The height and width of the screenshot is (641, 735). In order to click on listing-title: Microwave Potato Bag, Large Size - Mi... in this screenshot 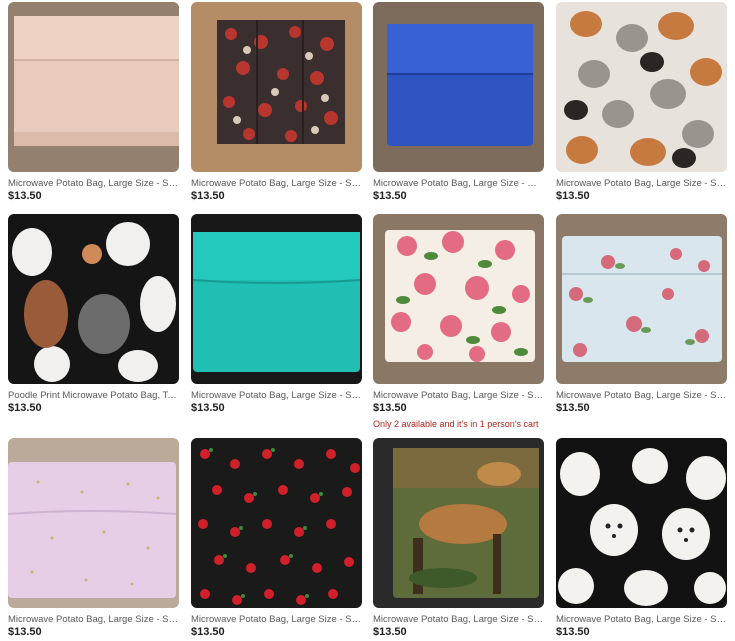, I will do `click(458, 183)`.